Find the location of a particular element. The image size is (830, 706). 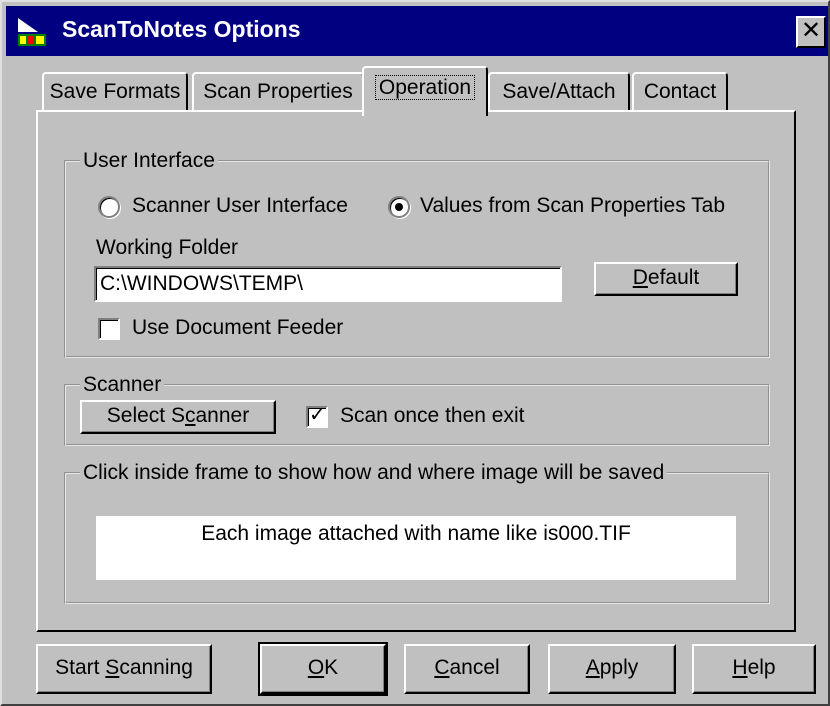

tab-operation: Operation is located at coordinates (425, 91).